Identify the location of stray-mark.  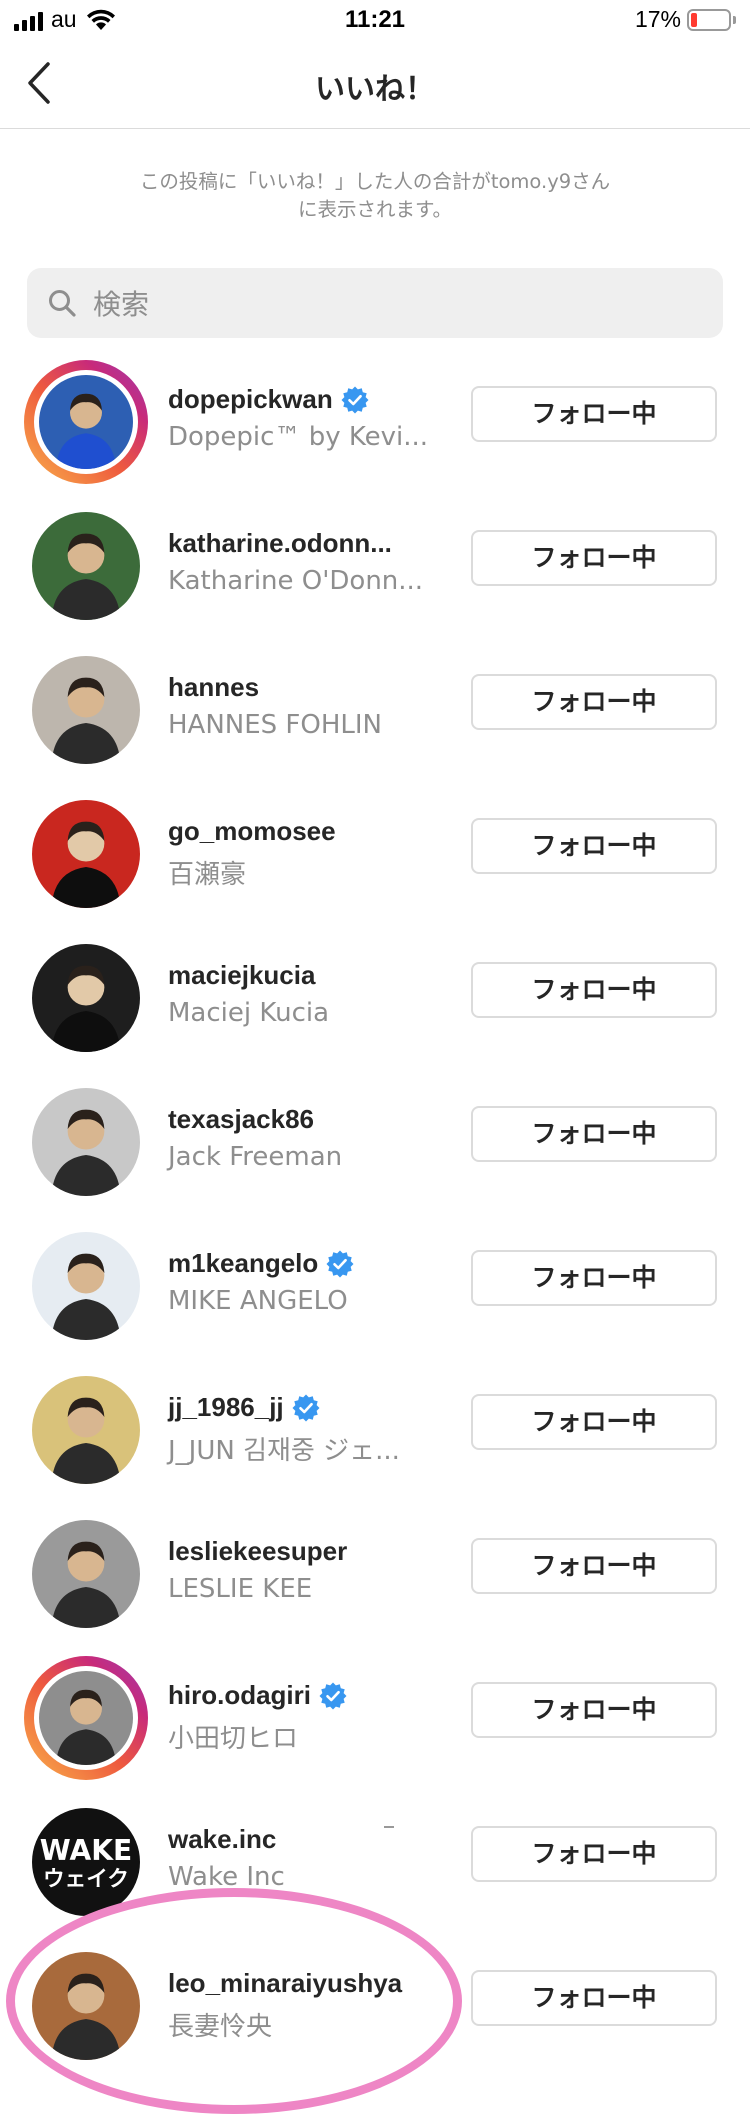
(389, 1827).